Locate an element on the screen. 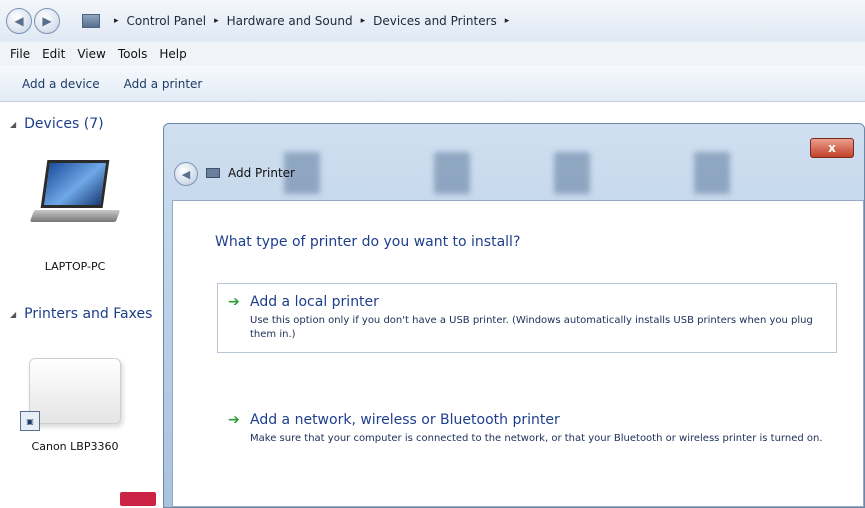 This screenshot has width=865, height=508. dialog-back-button: ◀ is located at coordinates (186, 174).